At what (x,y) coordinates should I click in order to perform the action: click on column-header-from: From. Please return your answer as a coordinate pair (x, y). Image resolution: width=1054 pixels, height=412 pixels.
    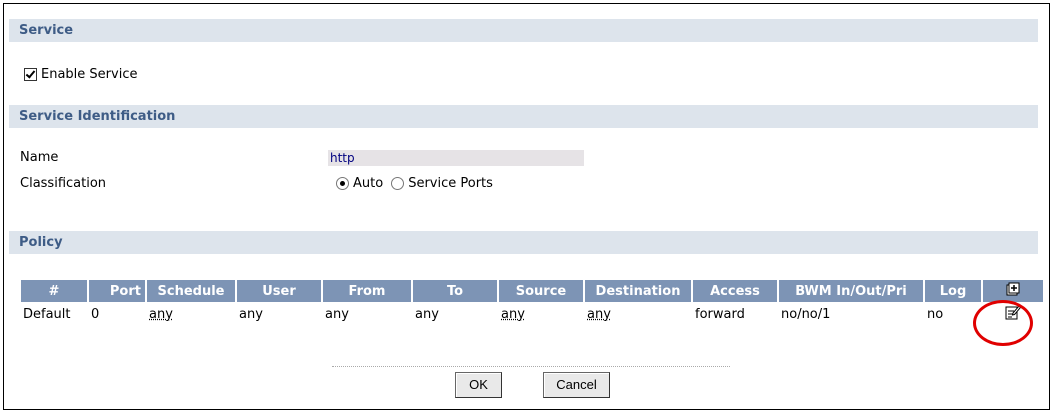
    Looking at the image, I should click on (367, 291).